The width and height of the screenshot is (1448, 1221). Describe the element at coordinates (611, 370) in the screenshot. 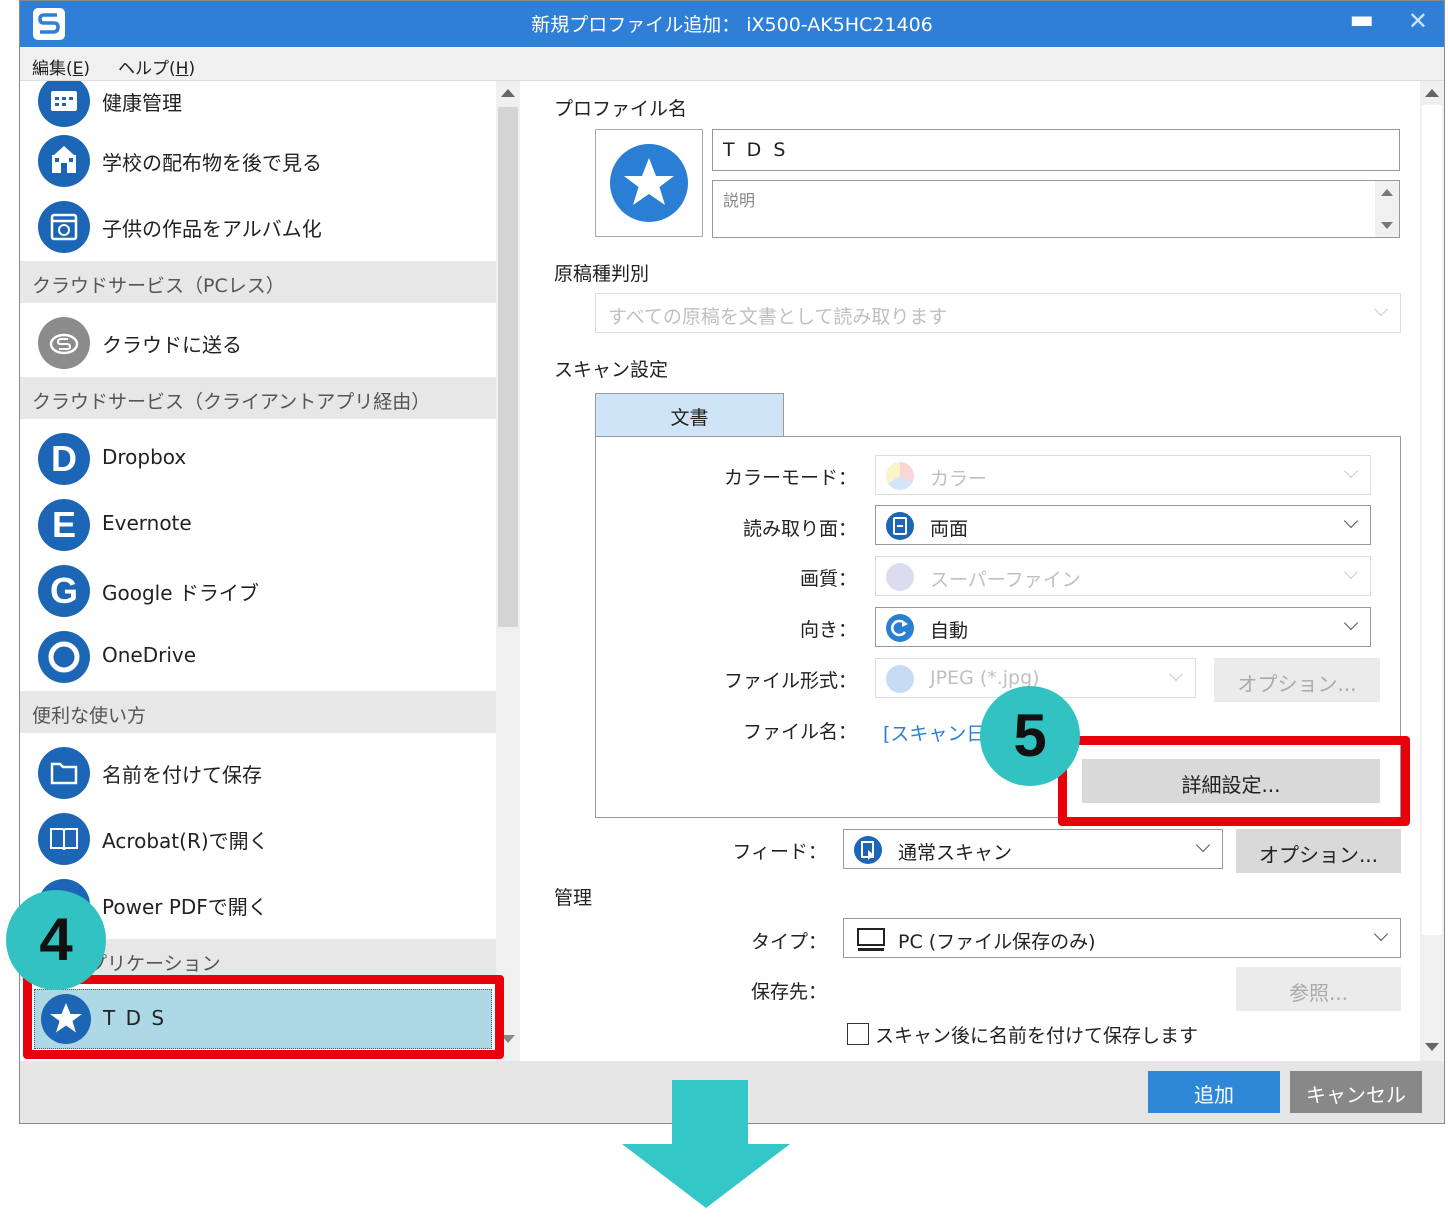

I see `scan-settings-label: スキャン設定` at that location.